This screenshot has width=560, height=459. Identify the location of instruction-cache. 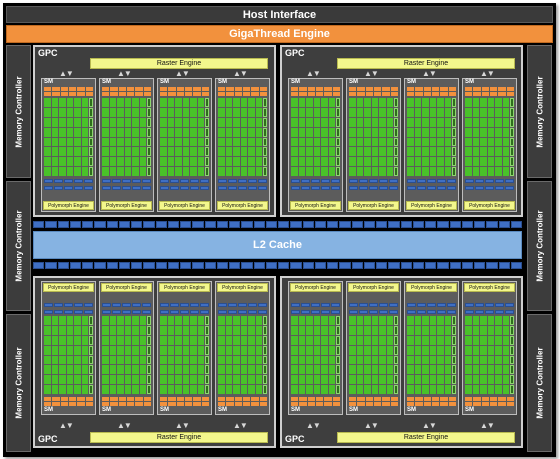
(431, 404).